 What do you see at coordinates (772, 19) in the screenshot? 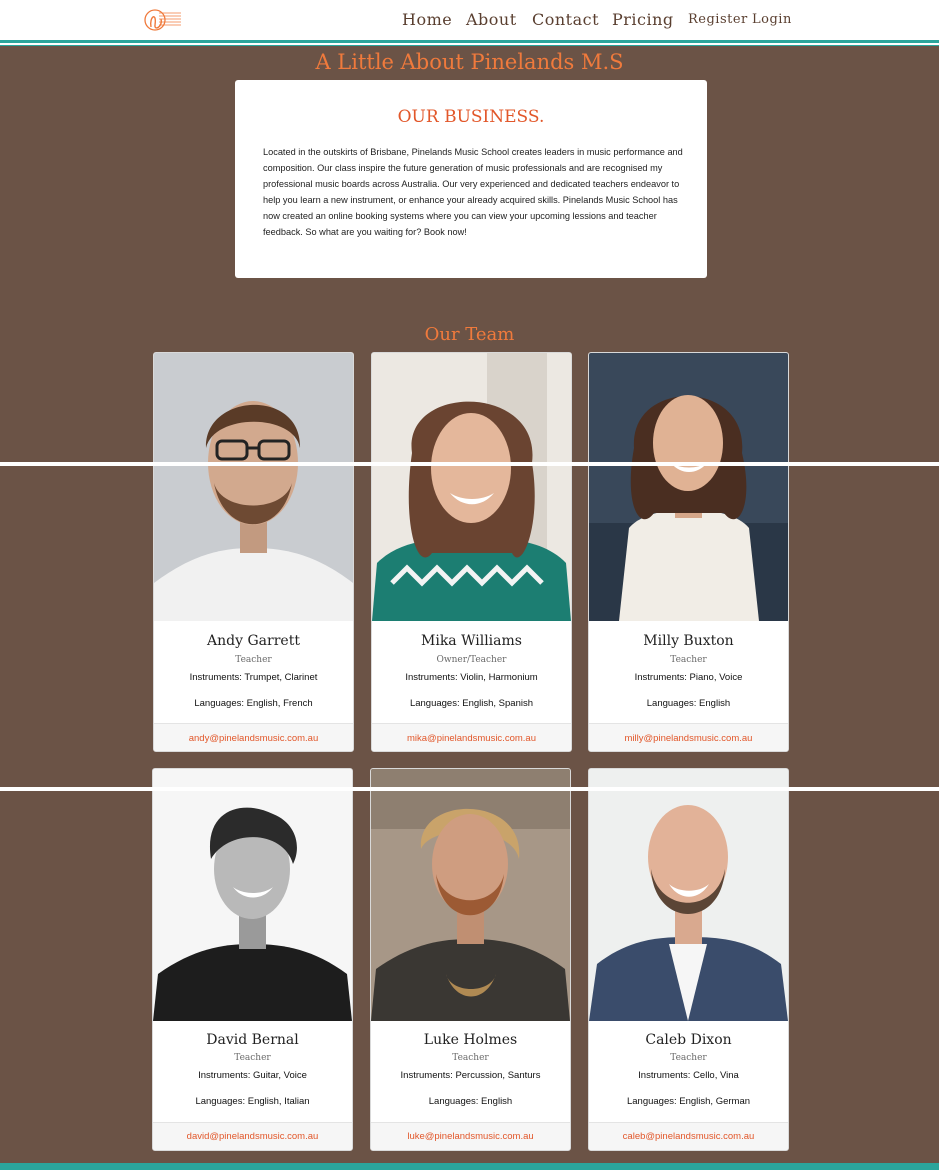
I see `login-link: Login` at bounding box center [772, 19].